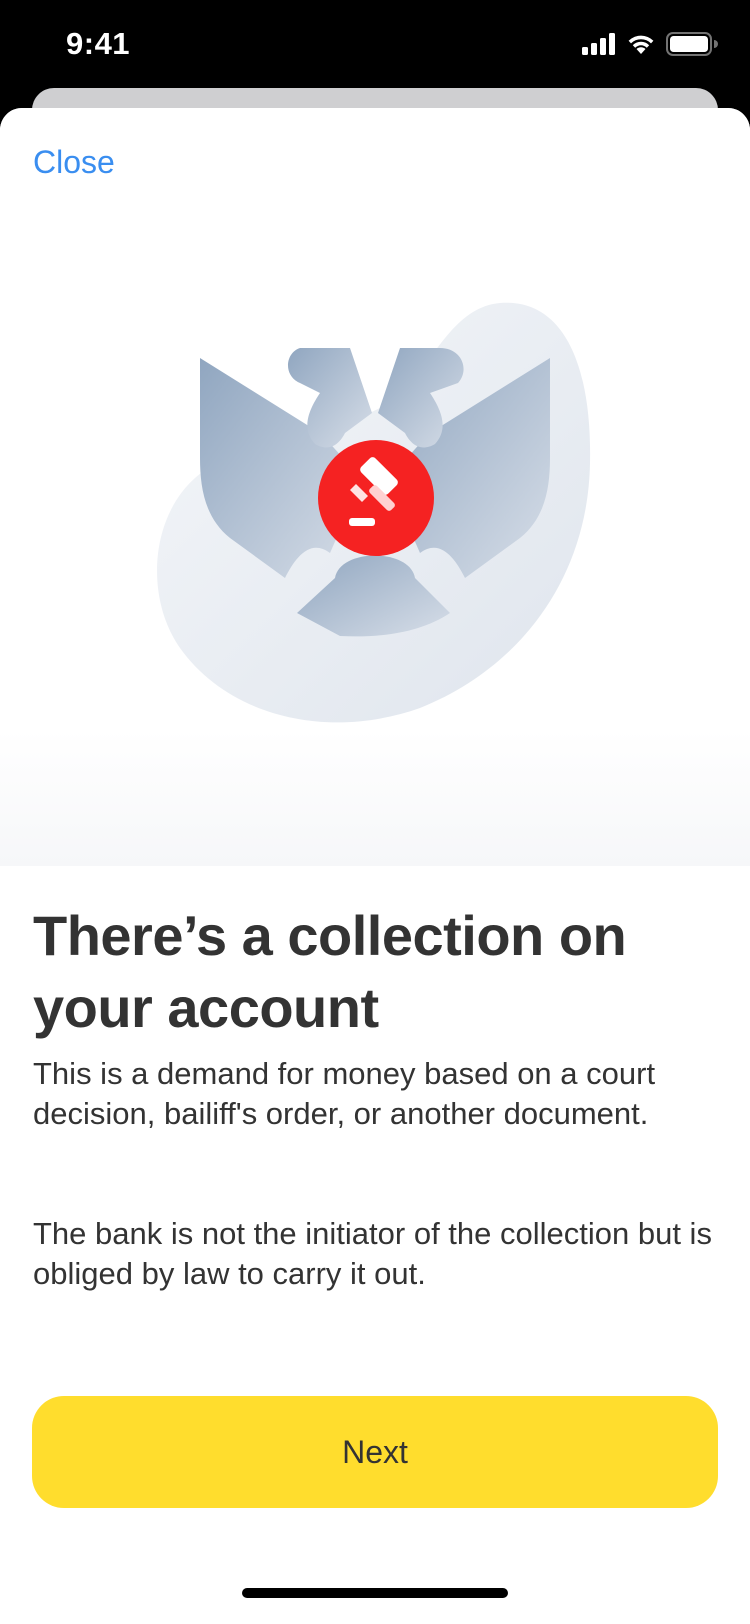 The image size is (750, 1624). What do you see at coordinates (641, 46) in the screenshot?
I see `wifi-icon` at bounding box center [641, 46].